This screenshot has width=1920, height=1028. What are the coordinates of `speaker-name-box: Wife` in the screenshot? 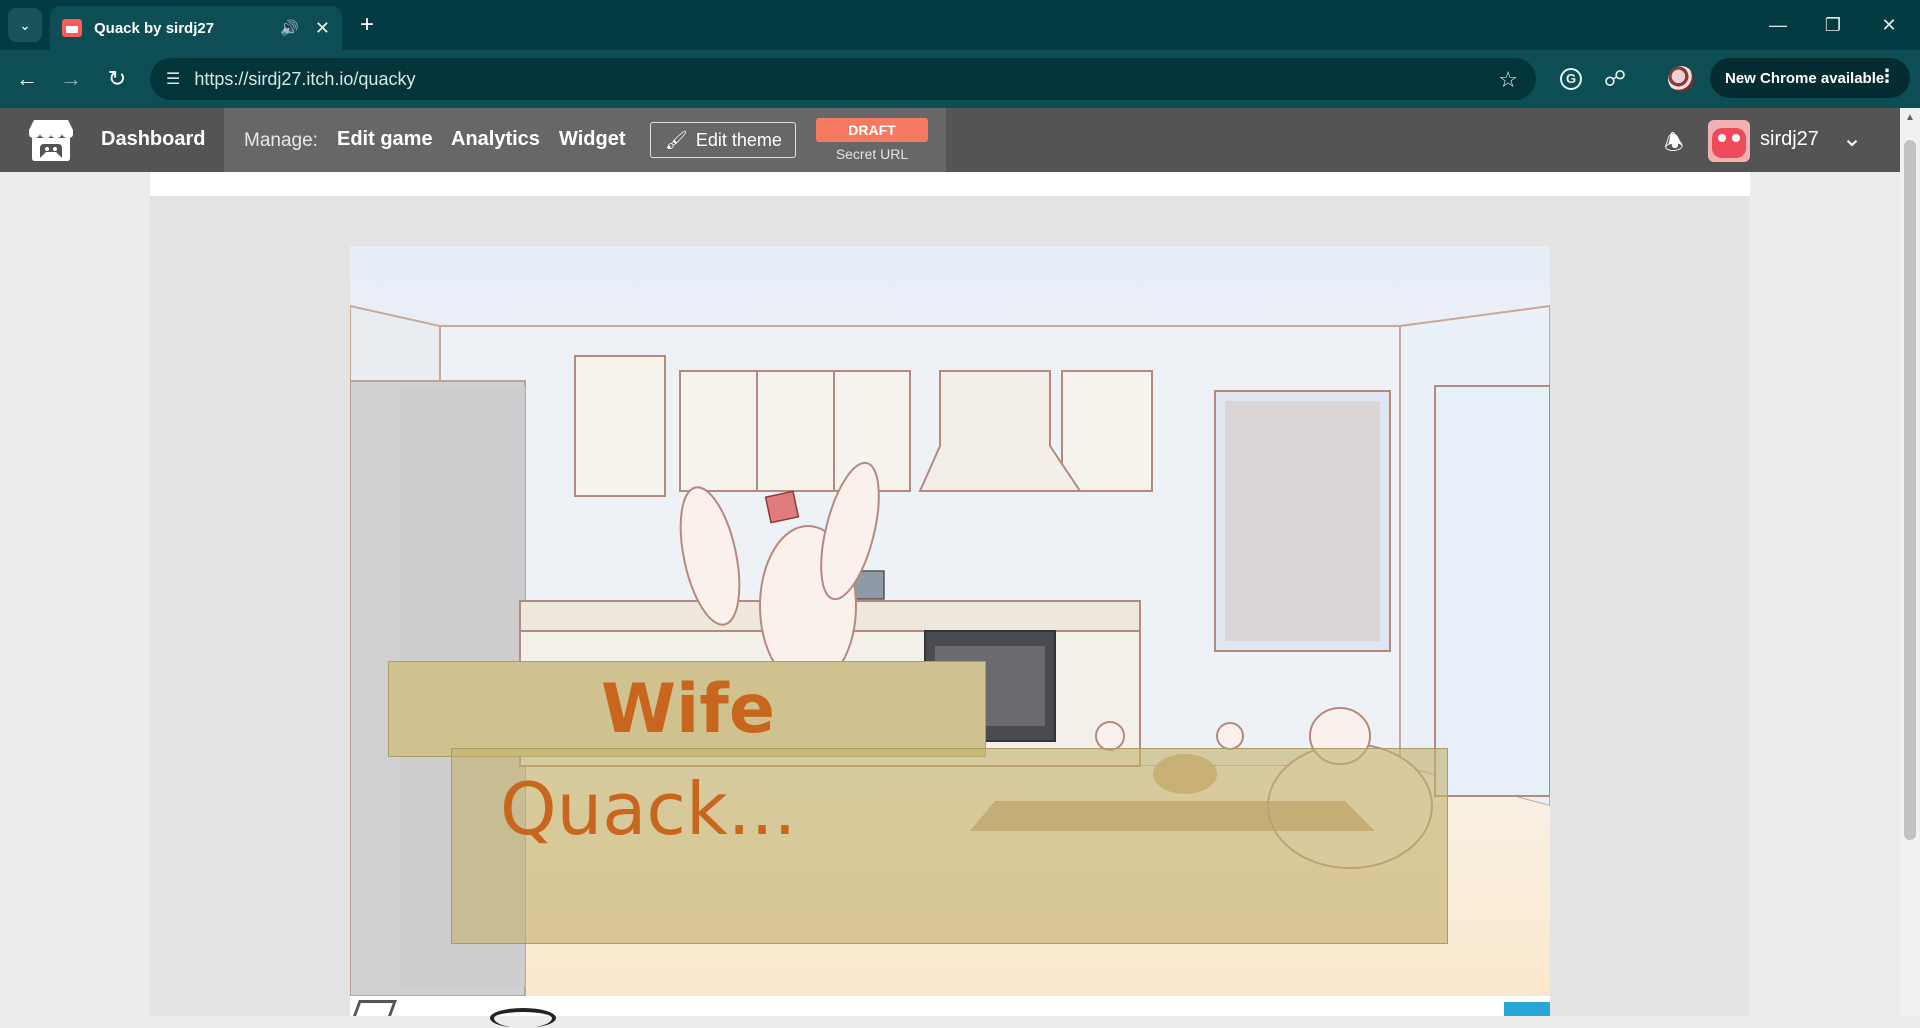 It's located at (687, 709).